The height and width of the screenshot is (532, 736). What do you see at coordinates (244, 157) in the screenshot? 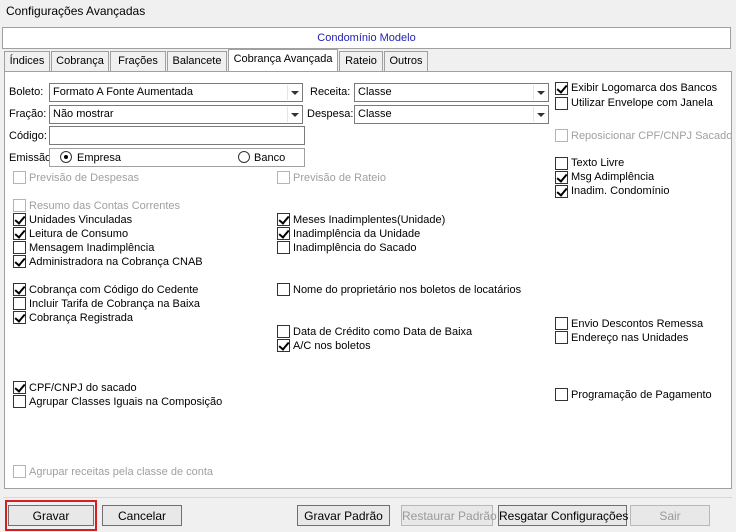
I see `emissao-banco-radio` at bounding box center [244, 157].